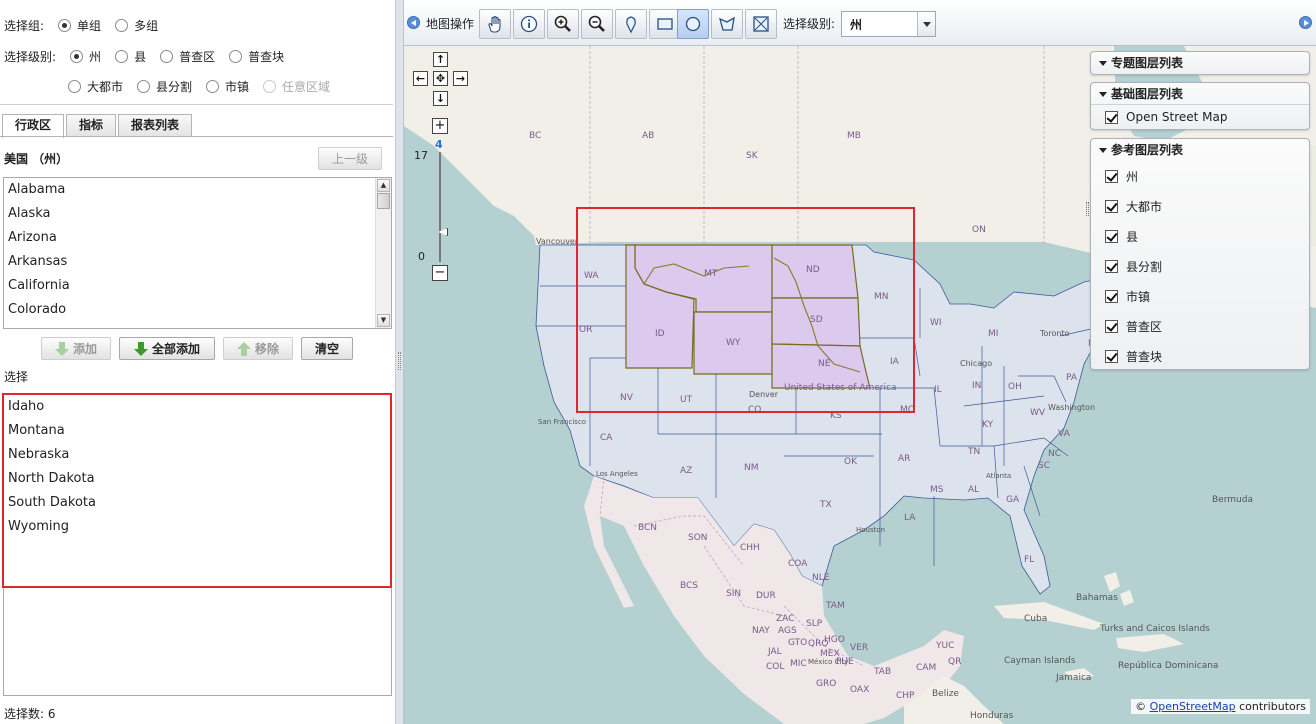 This screenshot has height=724, width=1316. I want to click on up-level-button: 上一级, so click(350, 158).